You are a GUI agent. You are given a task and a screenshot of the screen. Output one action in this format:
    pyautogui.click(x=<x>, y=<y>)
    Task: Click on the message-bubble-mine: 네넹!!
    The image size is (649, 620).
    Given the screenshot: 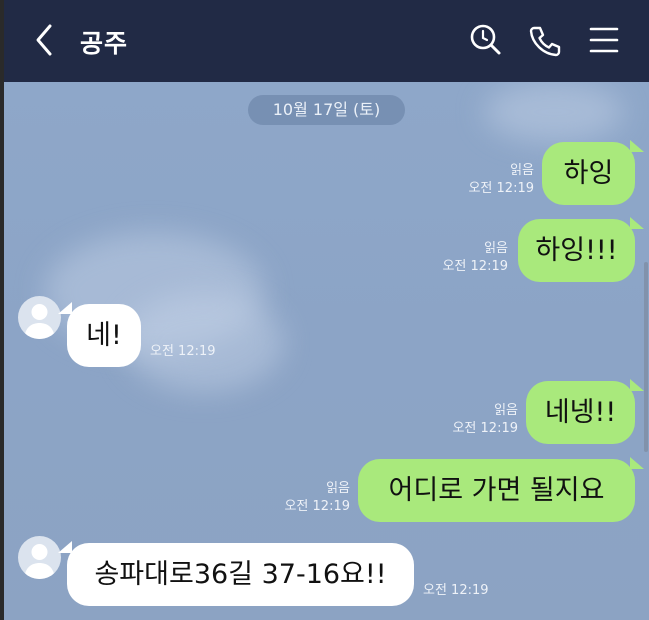 What is the action you would take?
    pyautogui.click(x=585, y=411)
    